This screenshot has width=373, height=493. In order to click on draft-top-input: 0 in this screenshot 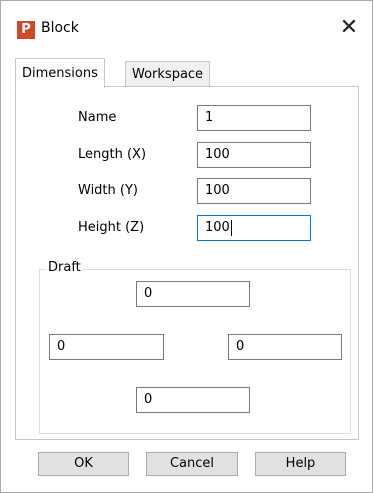, I will do `click(193, 294)`.